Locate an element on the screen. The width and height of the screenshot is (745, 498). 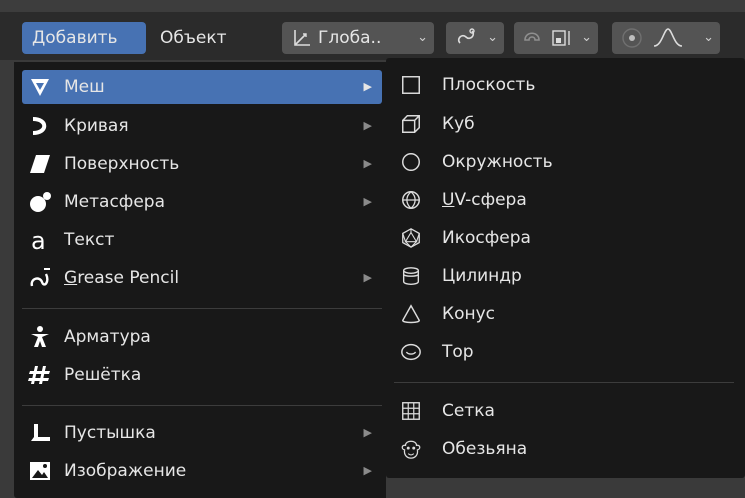
monkey-icon is located at coordinates (411, 449).